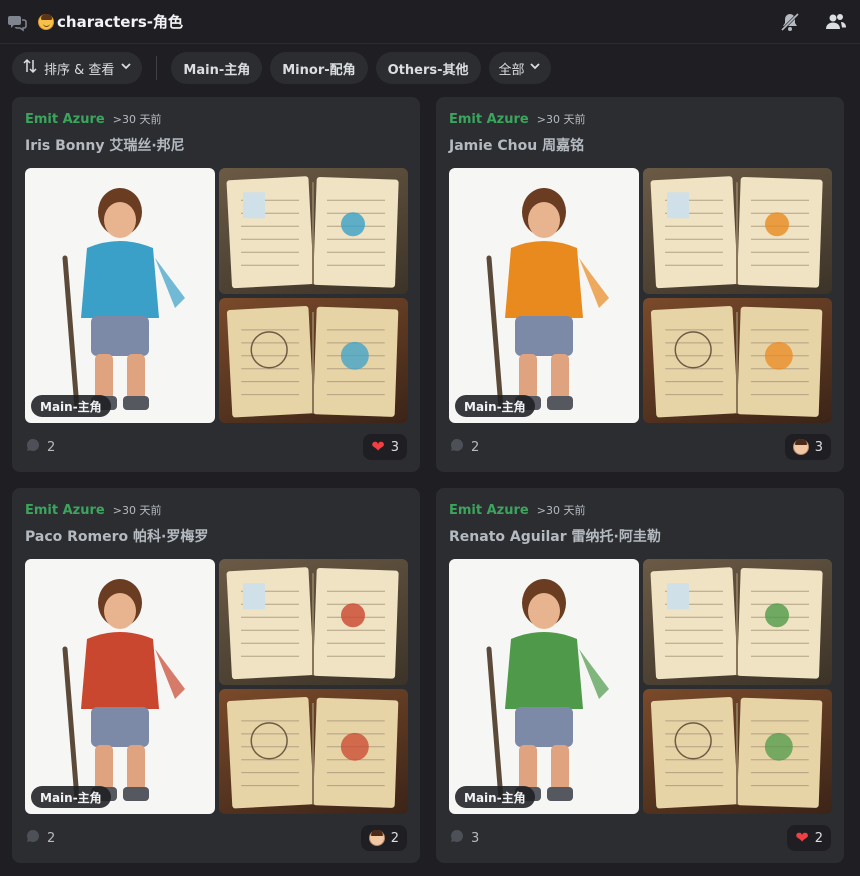  I want to click on reaction-button: 2, so click(383, 838).